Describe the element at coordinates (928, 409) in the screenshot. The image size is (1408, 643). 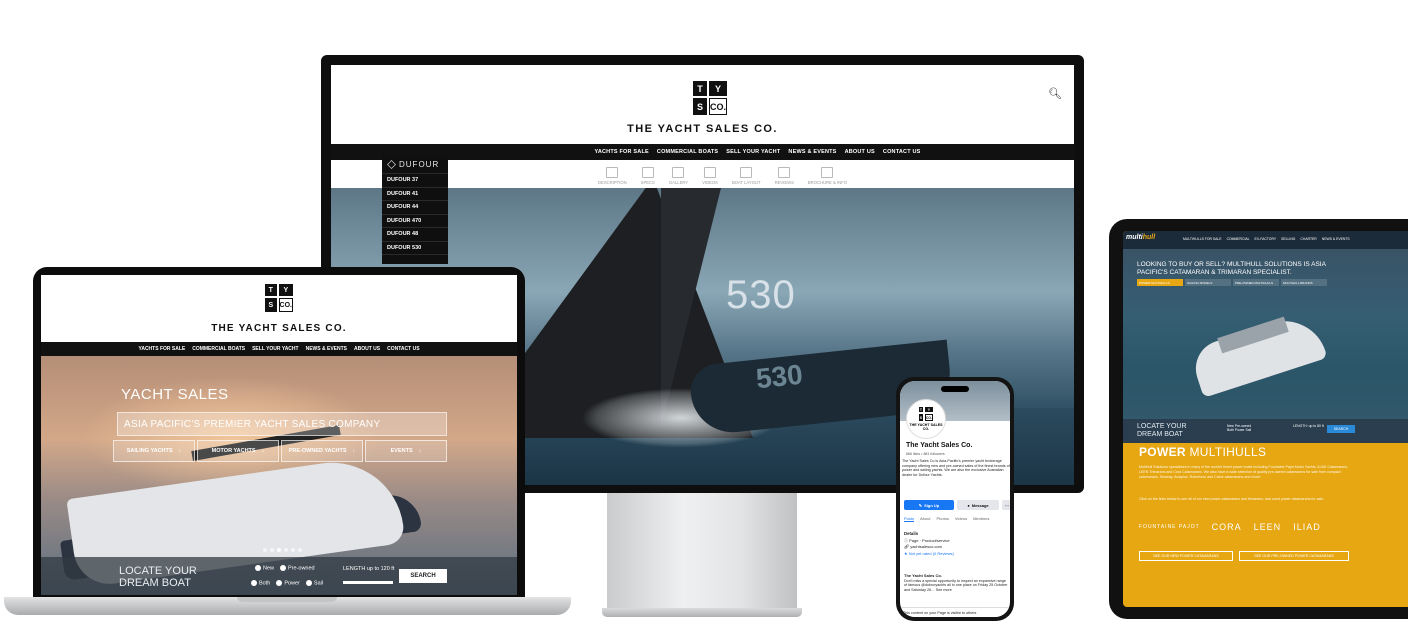
I see `logo-letter: Y` at that location.